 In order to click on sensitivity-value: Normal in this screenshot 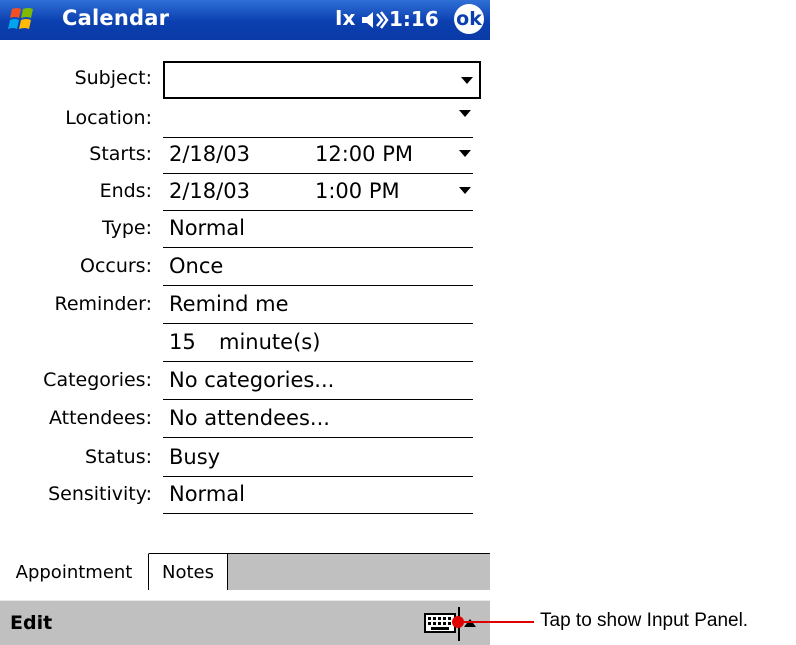, I will do `click(207, 494)`.